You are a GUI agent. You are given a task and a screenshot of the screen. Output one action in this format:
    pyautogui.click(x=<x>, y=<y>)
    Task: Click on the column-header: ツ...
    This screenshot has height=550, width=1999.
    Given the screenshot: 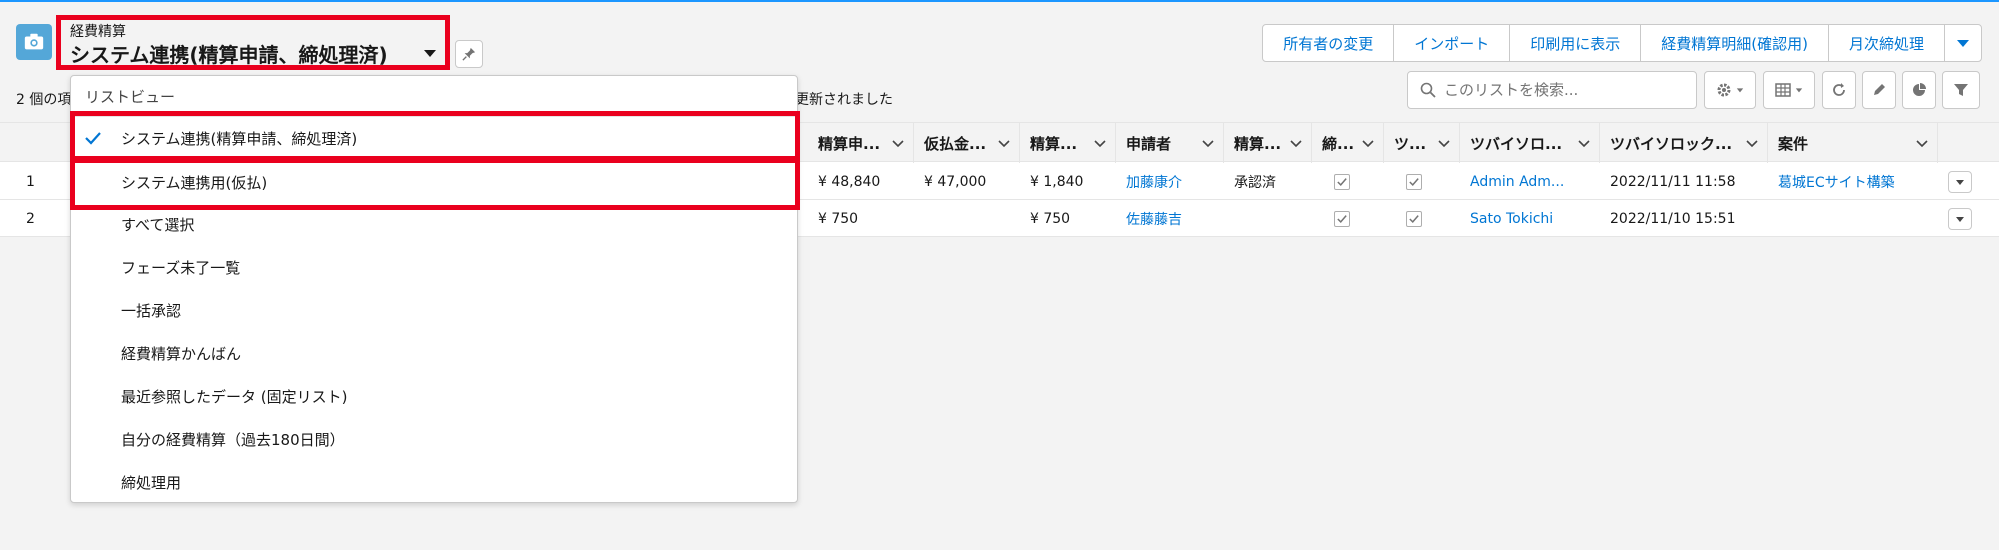 What is the action you would take?
    pyautogui.click(x=1422, y=143)
    